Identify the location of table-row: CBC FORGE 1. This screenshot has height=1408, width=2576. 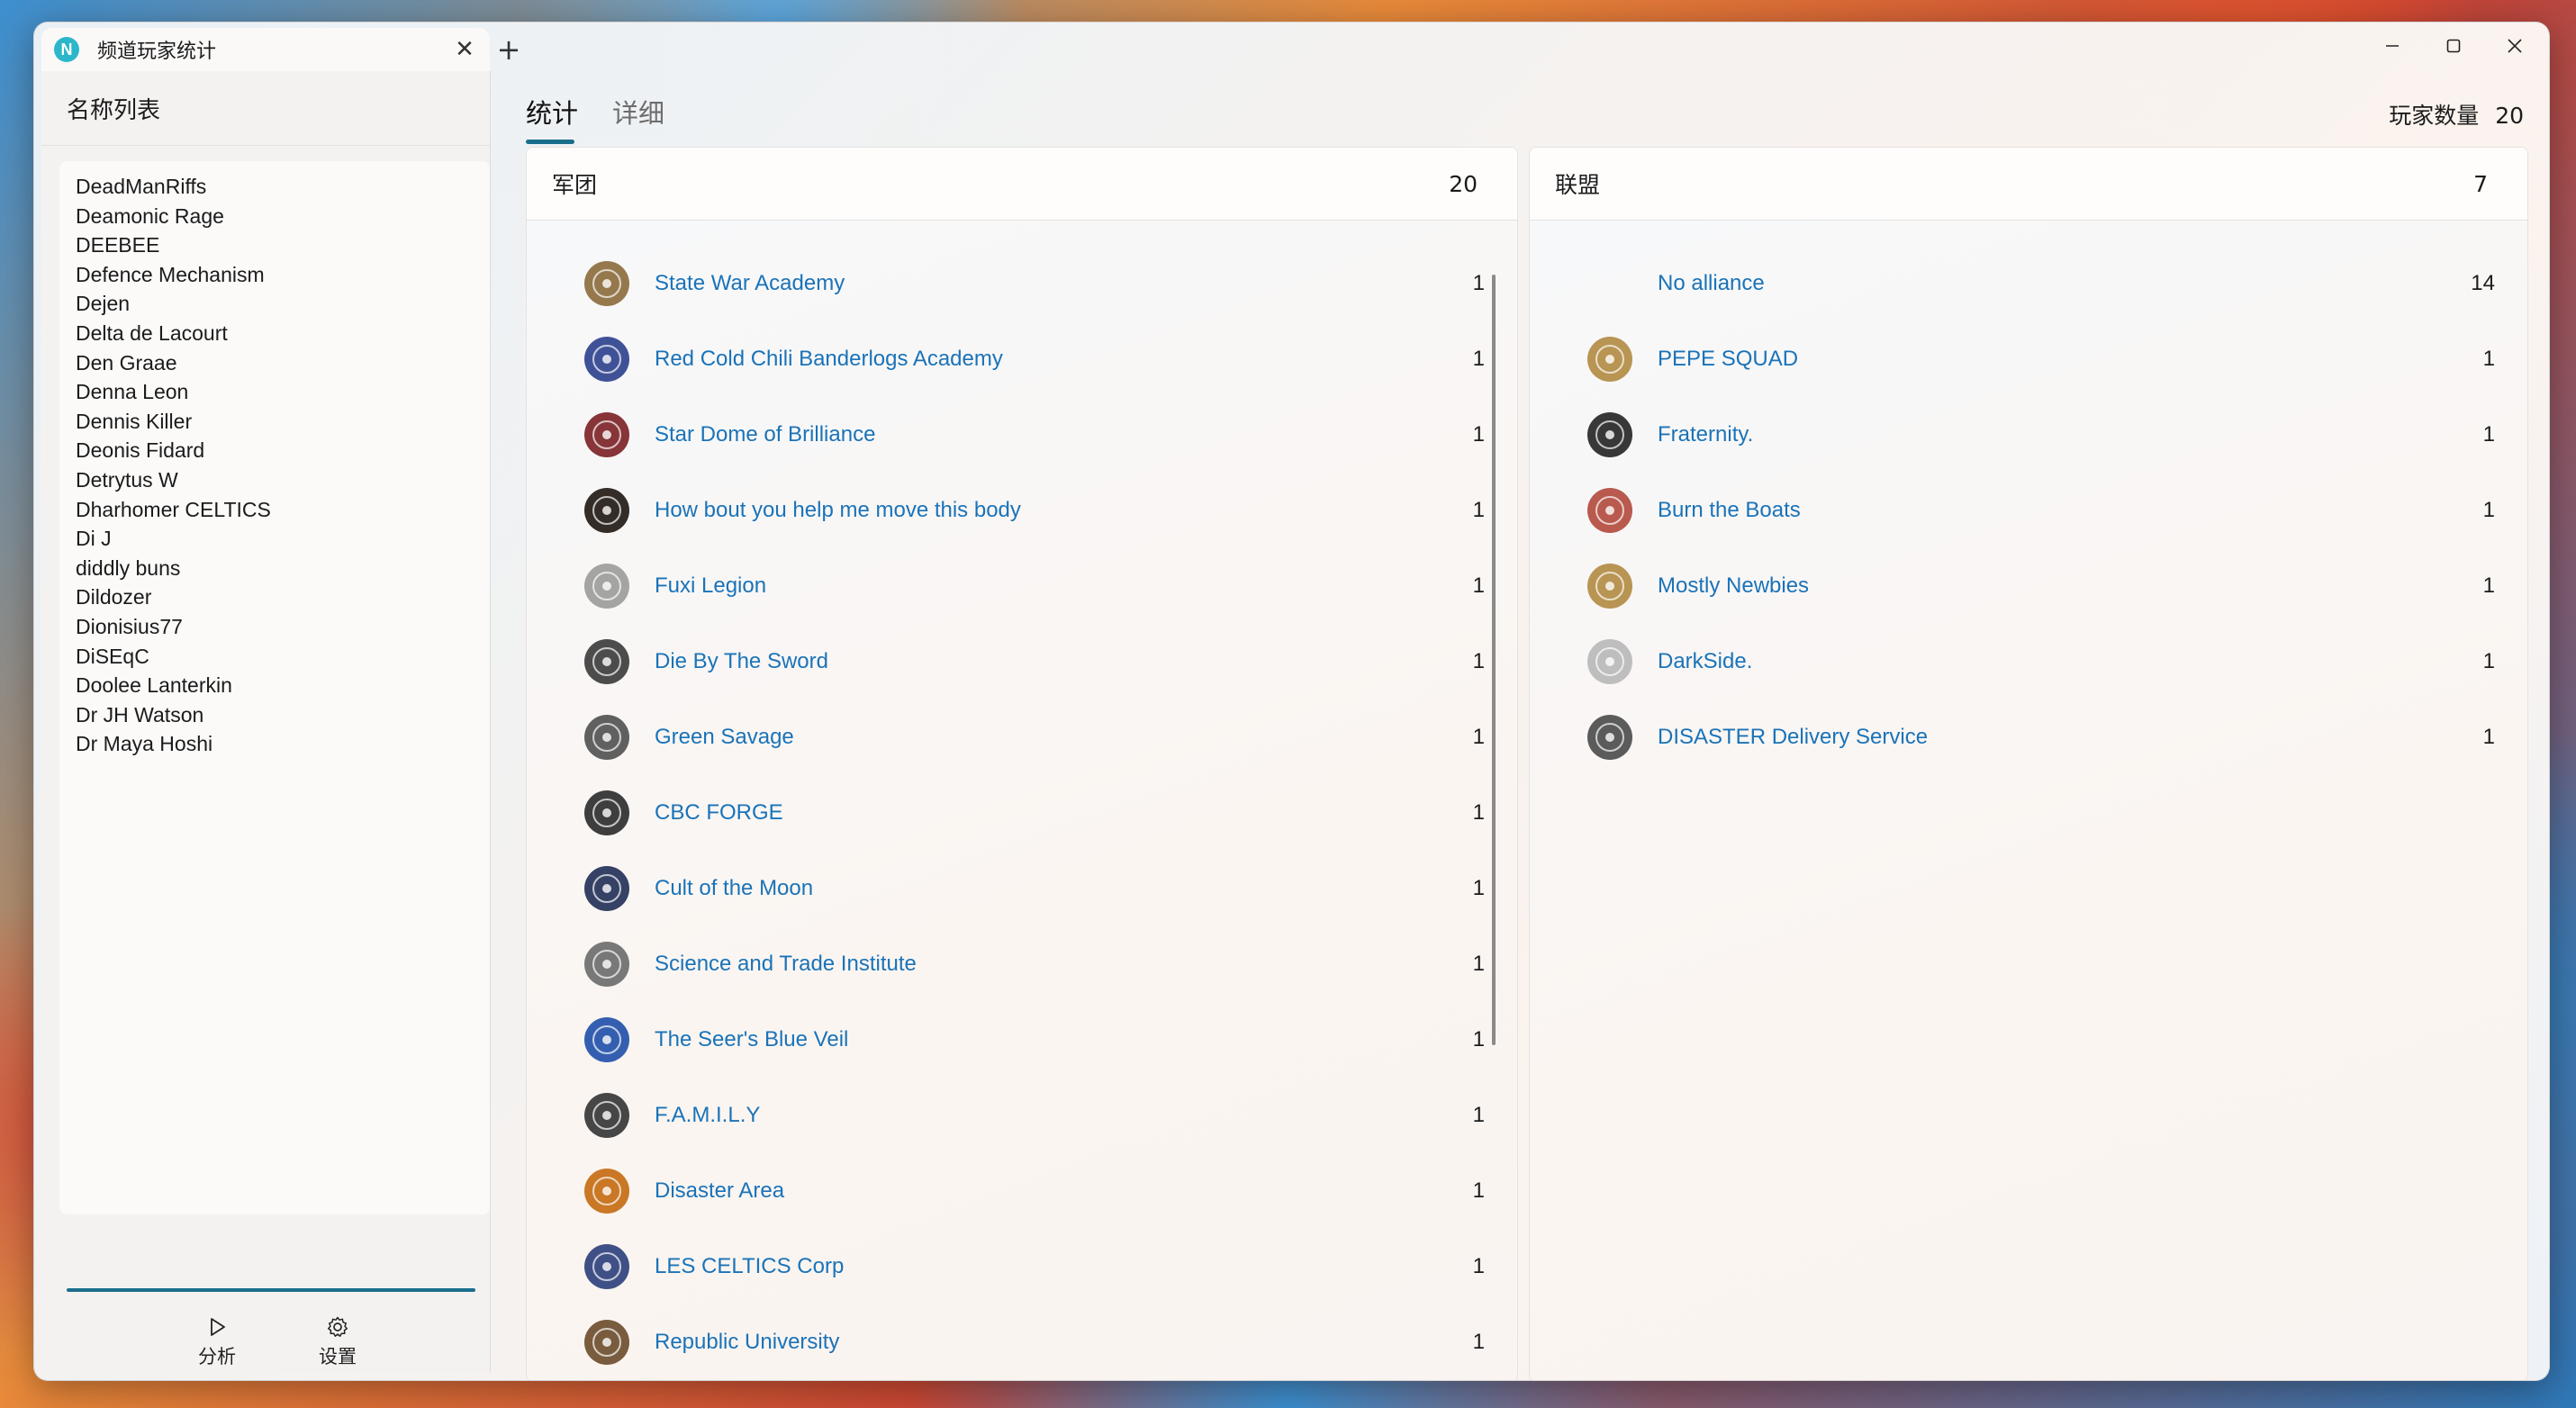
(1022, 813).